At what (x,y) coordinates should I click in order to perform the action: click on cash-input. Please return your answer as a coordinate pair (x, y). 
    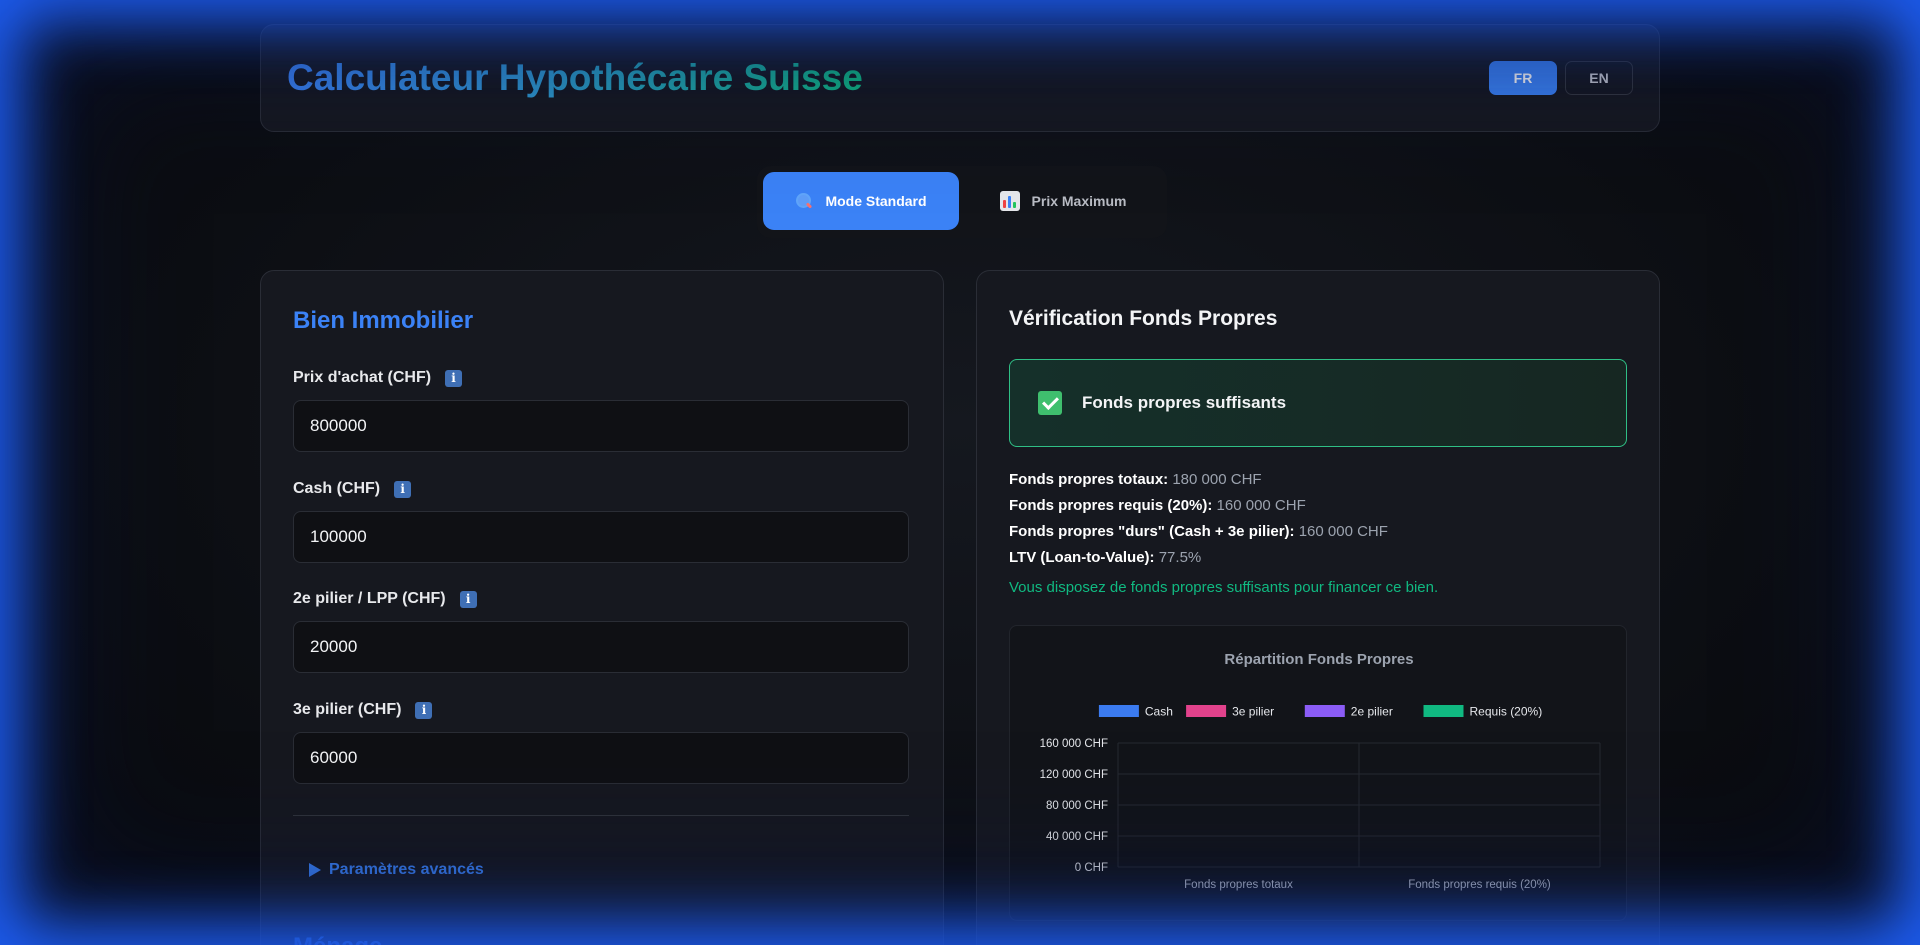
    Looking at the image, I should click on (601, 537).